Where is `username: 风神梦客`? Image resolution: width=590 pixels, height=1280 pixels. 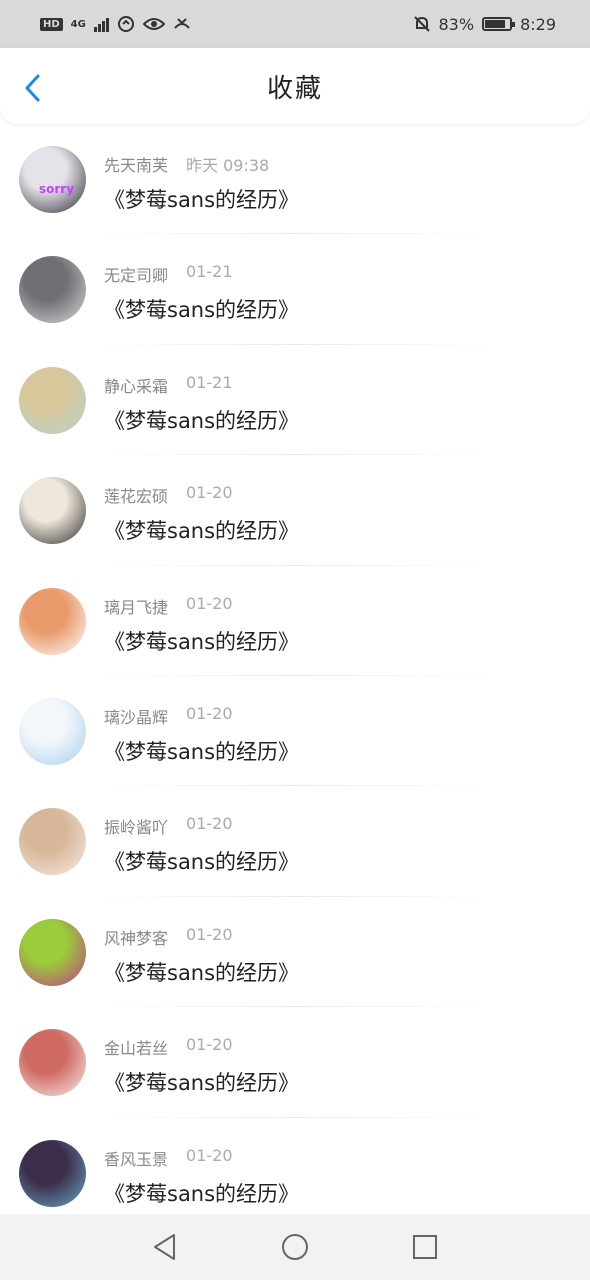
username: 风神梦客 is located at coordinates (136, 937).